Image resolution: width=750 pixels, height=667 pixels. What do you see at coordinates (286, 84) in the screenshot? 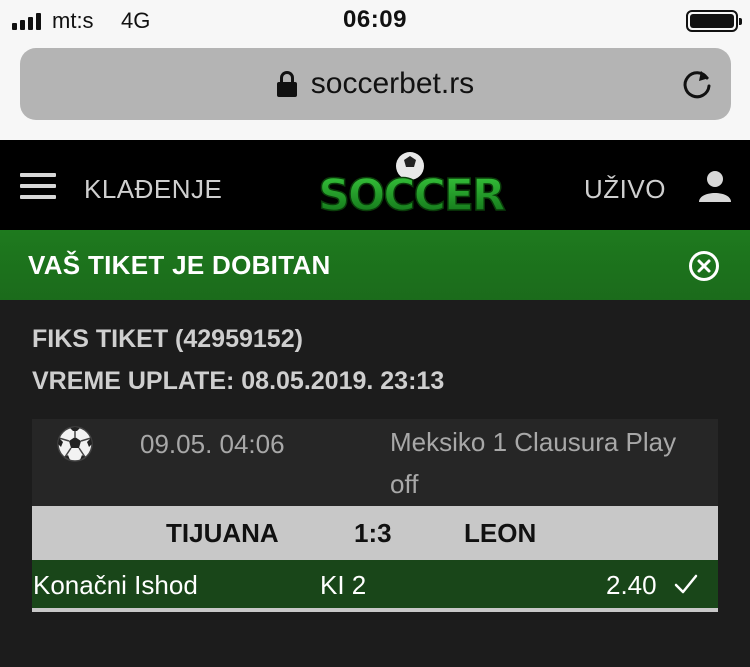
I see `lock-icon` at bounding box center [286, 84].